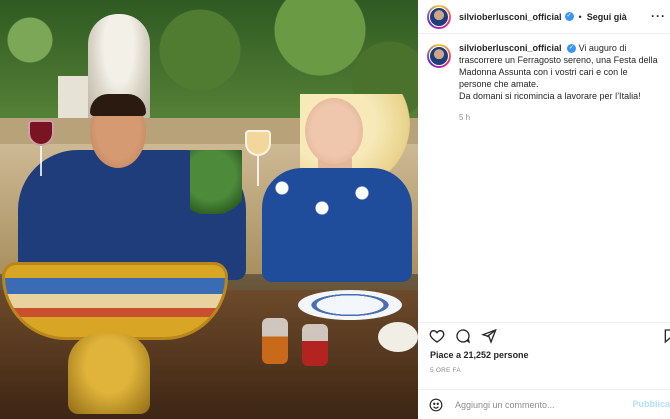  I want to click on comment-bar: Aggiungi un commento... Pubblica, so click(544, 404).